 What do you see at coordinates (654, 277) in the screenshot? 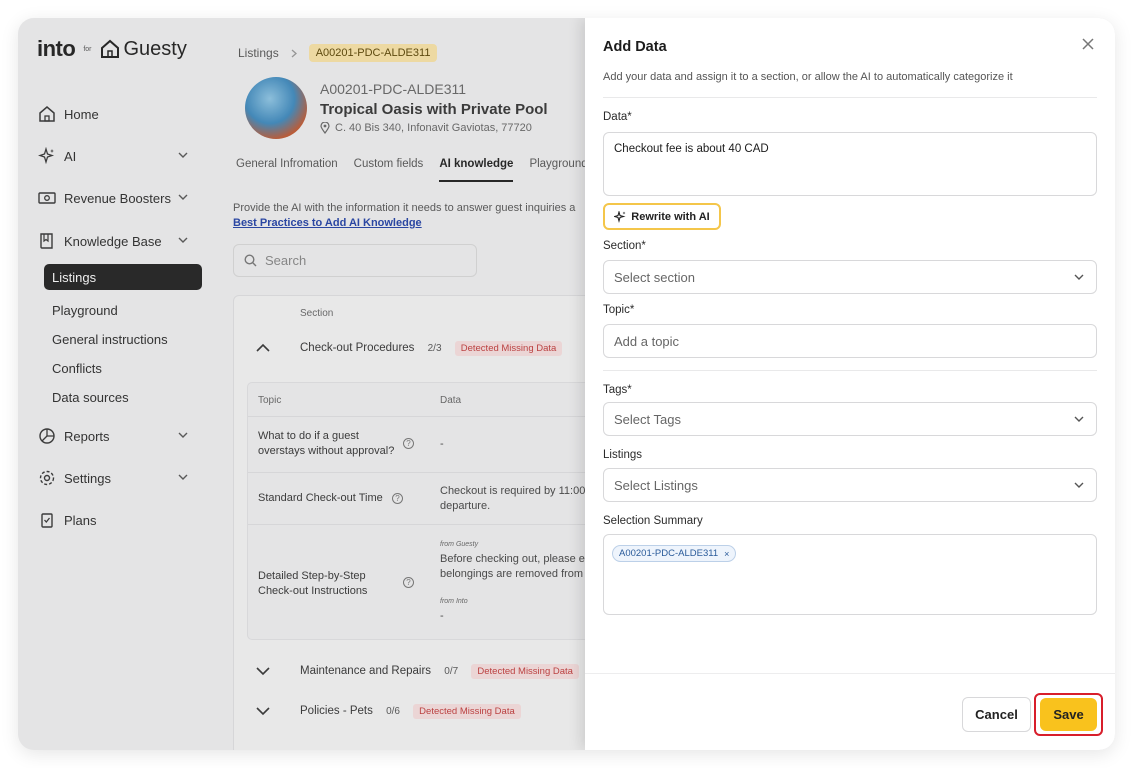
I see `section-placeholder: Select section` at bounding box center [654, 277].